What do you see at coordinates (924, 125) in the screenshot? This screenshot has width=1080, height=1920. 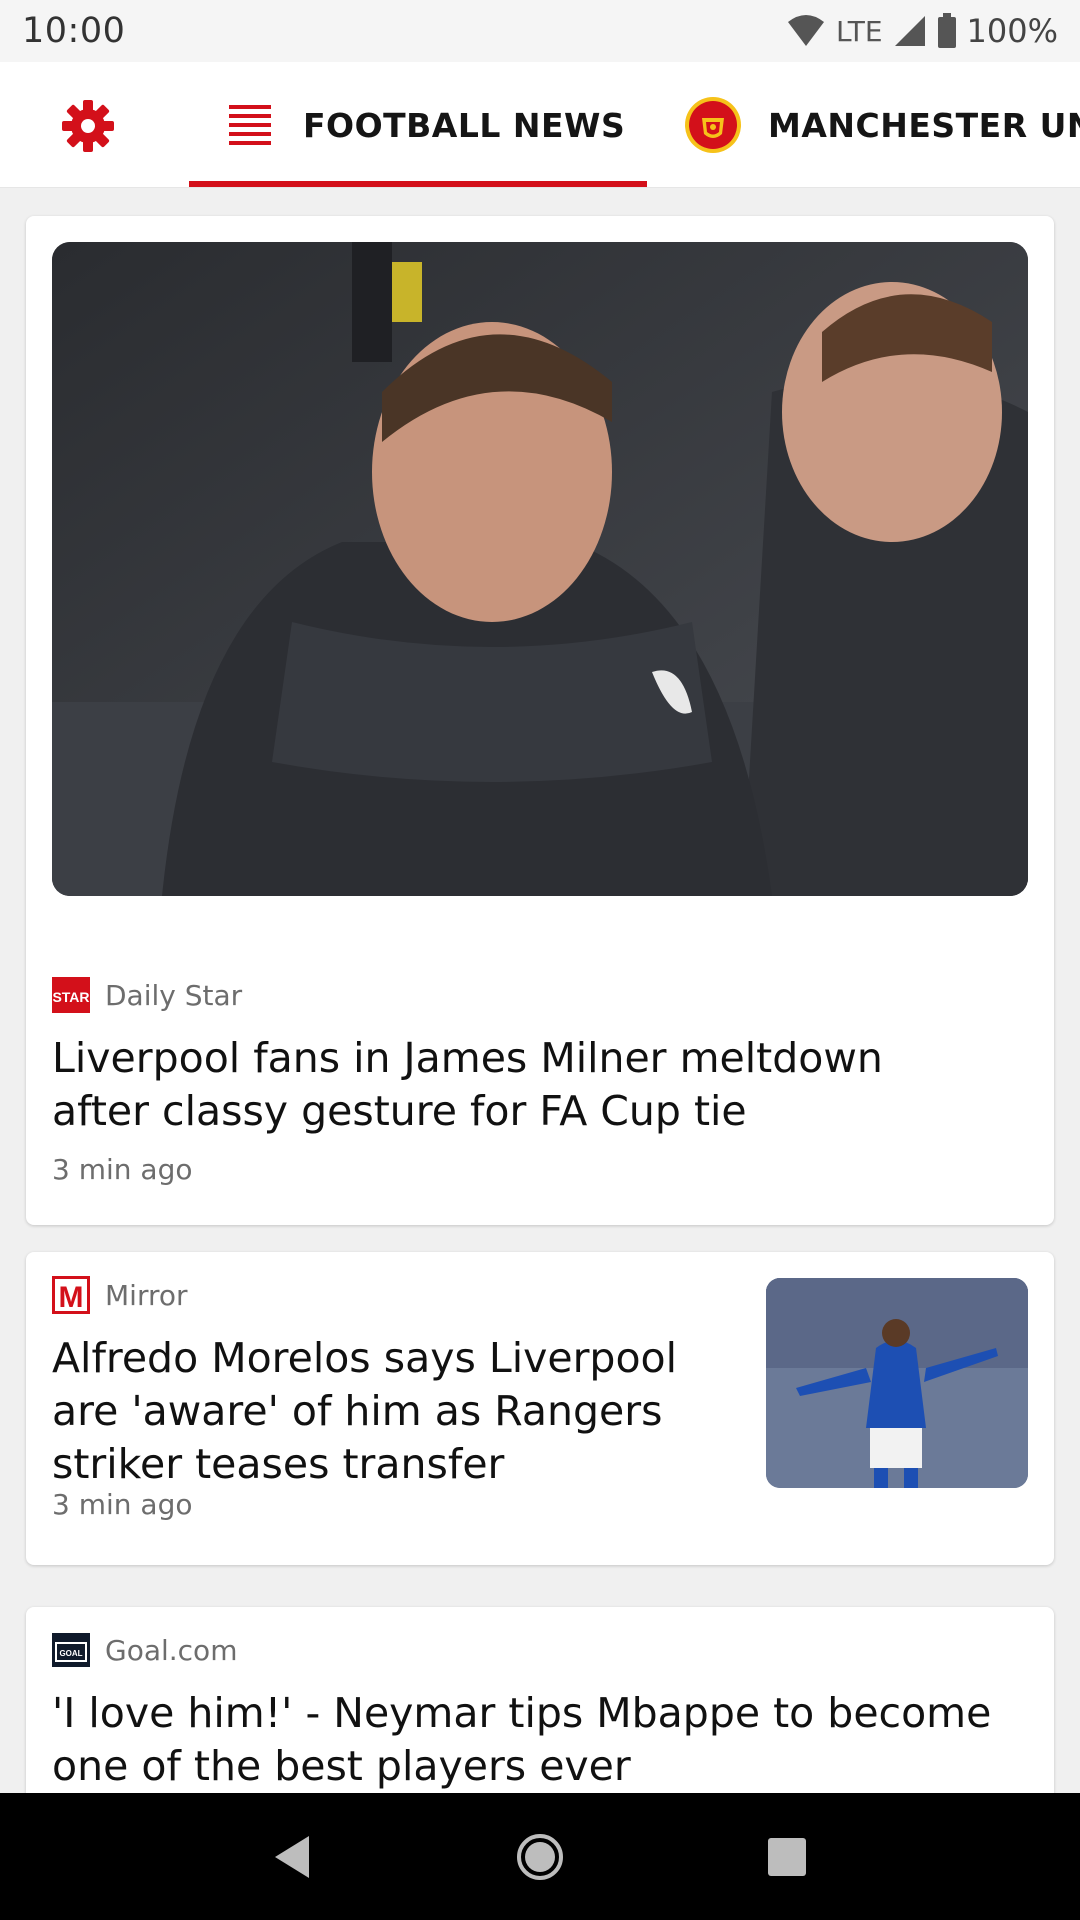 I see `tab-manchester-united-label: MANCHESTER UN` at bounding box center [924, 125].